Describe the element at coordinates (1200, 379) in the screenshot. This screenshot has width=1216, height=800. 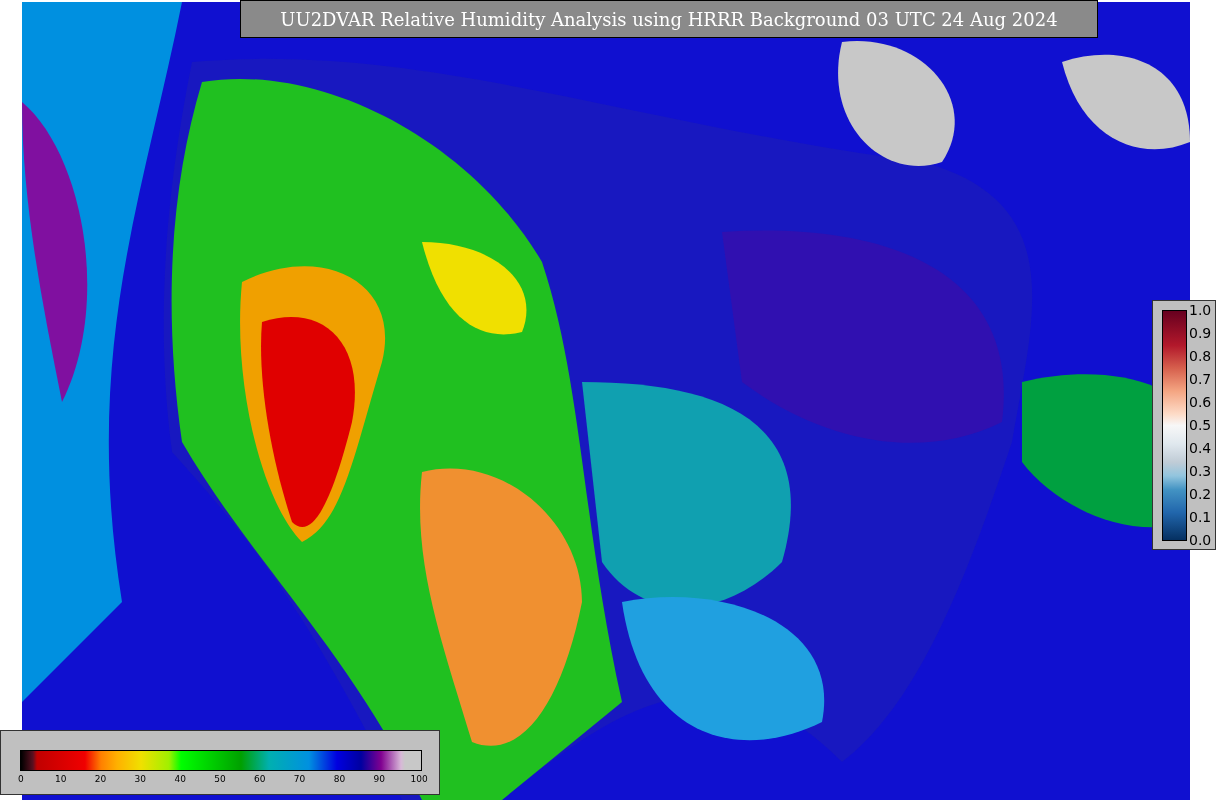
I see `tick-label: 0.7` at that location.